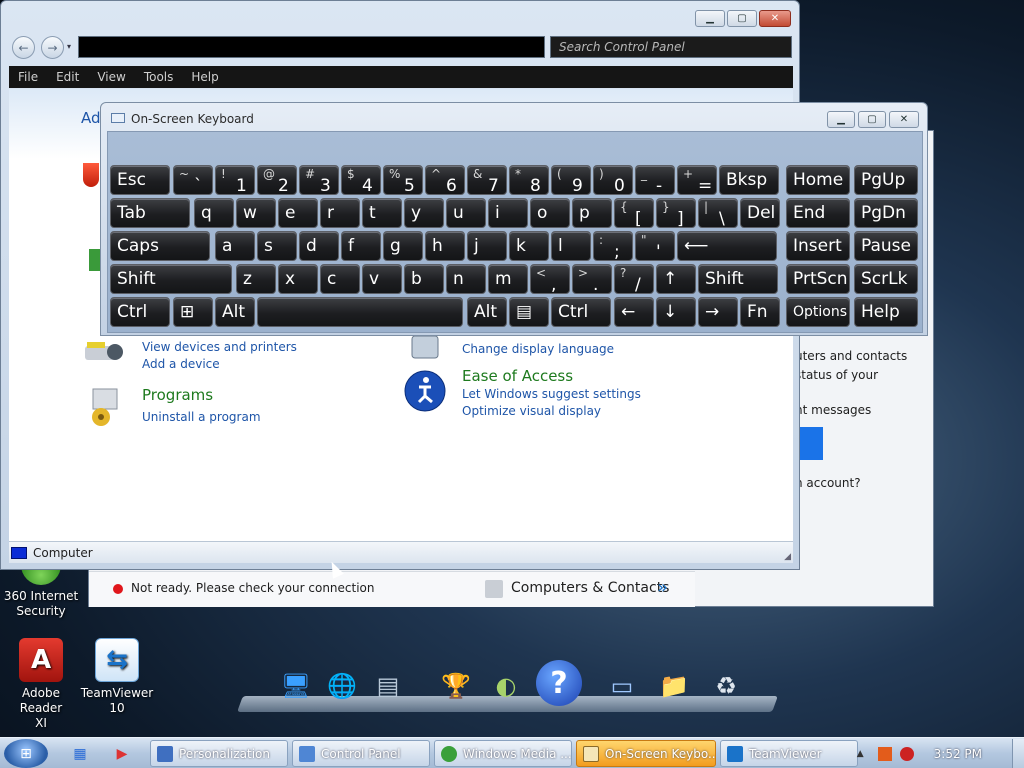 This screenshot has height=768, width=1024. Describe the element at coordinates (886, 246) in the screenshot. I see `key-pause: Pause` at that location.